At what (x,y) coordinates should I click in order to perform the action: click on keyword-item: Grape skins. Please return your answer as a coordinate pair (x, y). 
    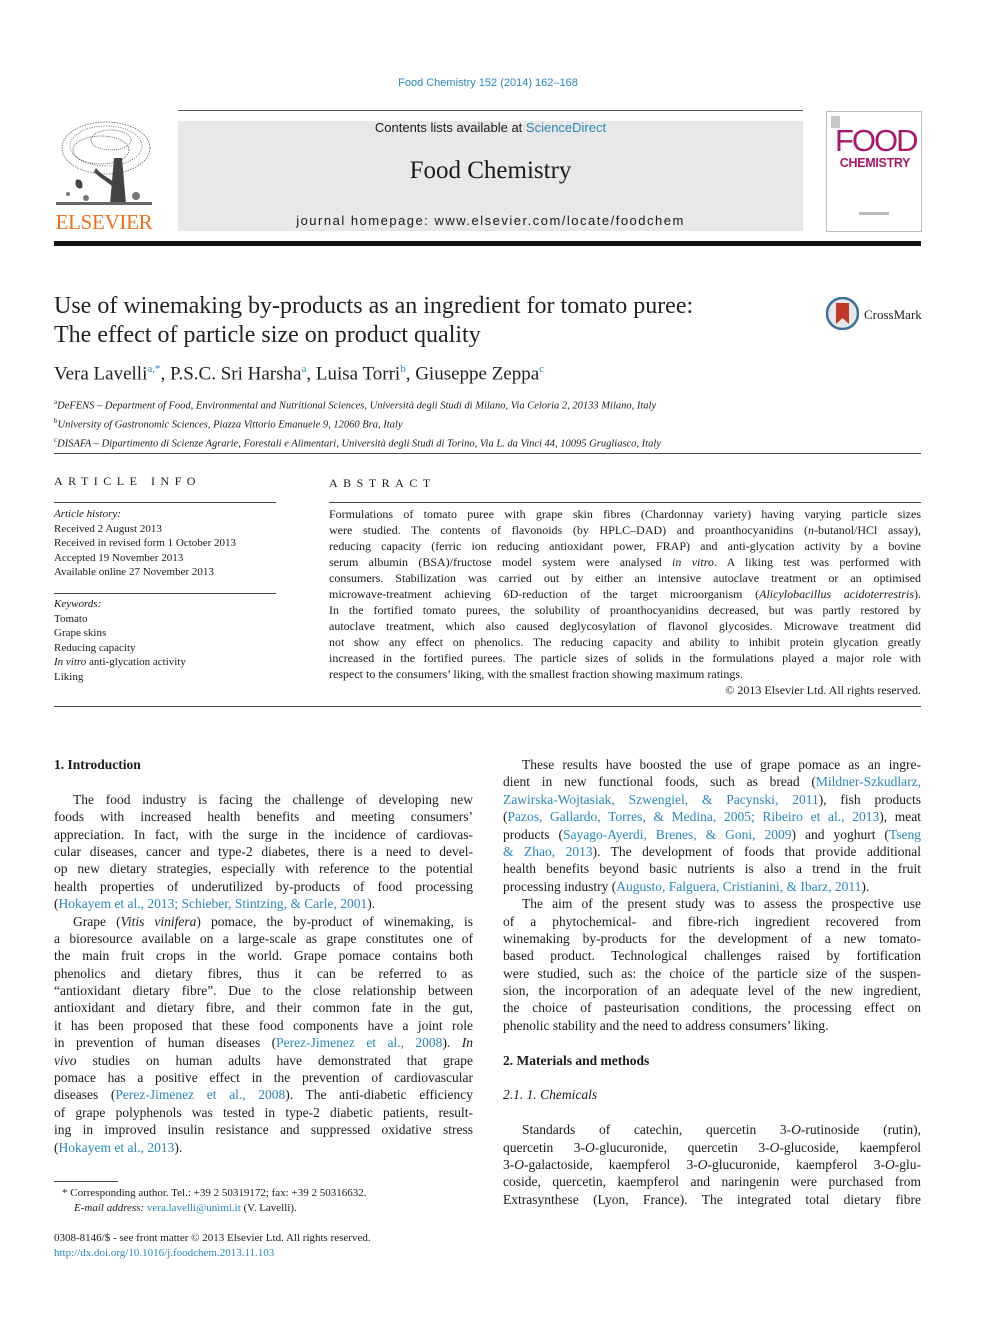
    Looking at the image, I should click on (120, 633).